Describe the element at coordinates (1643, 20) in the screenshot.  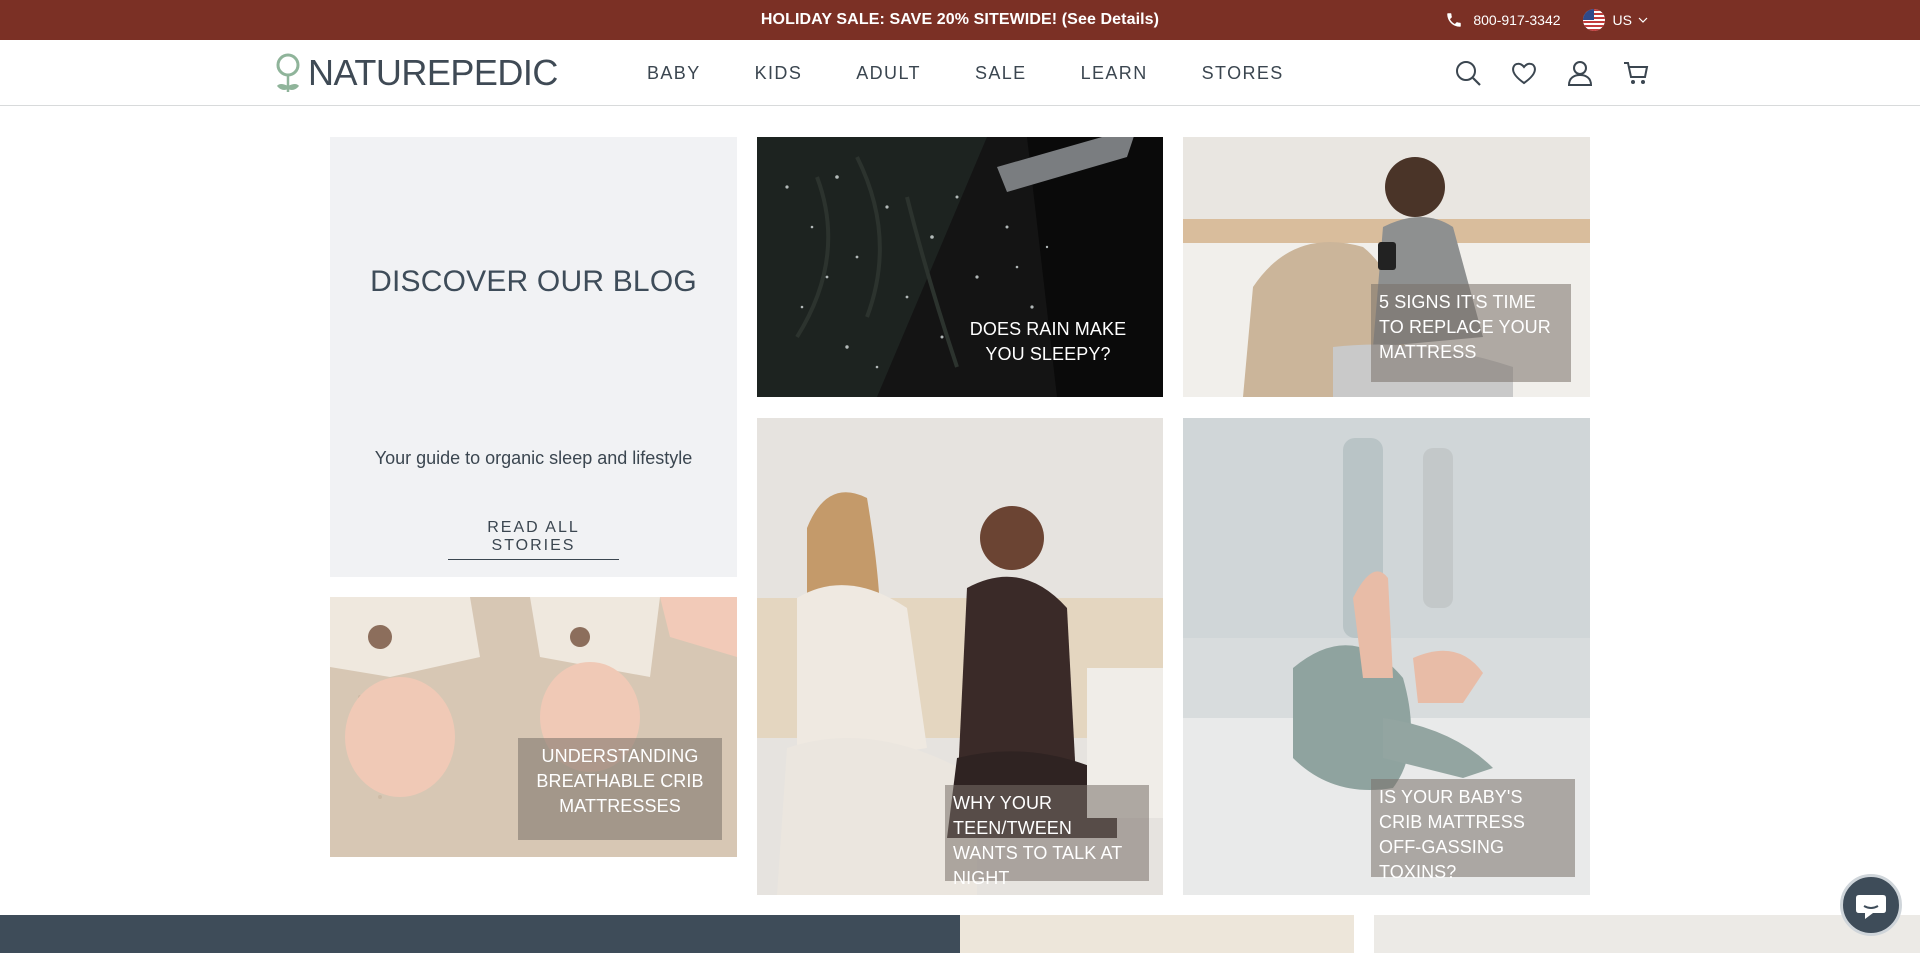
I see `chevron-down-icon` at that location.